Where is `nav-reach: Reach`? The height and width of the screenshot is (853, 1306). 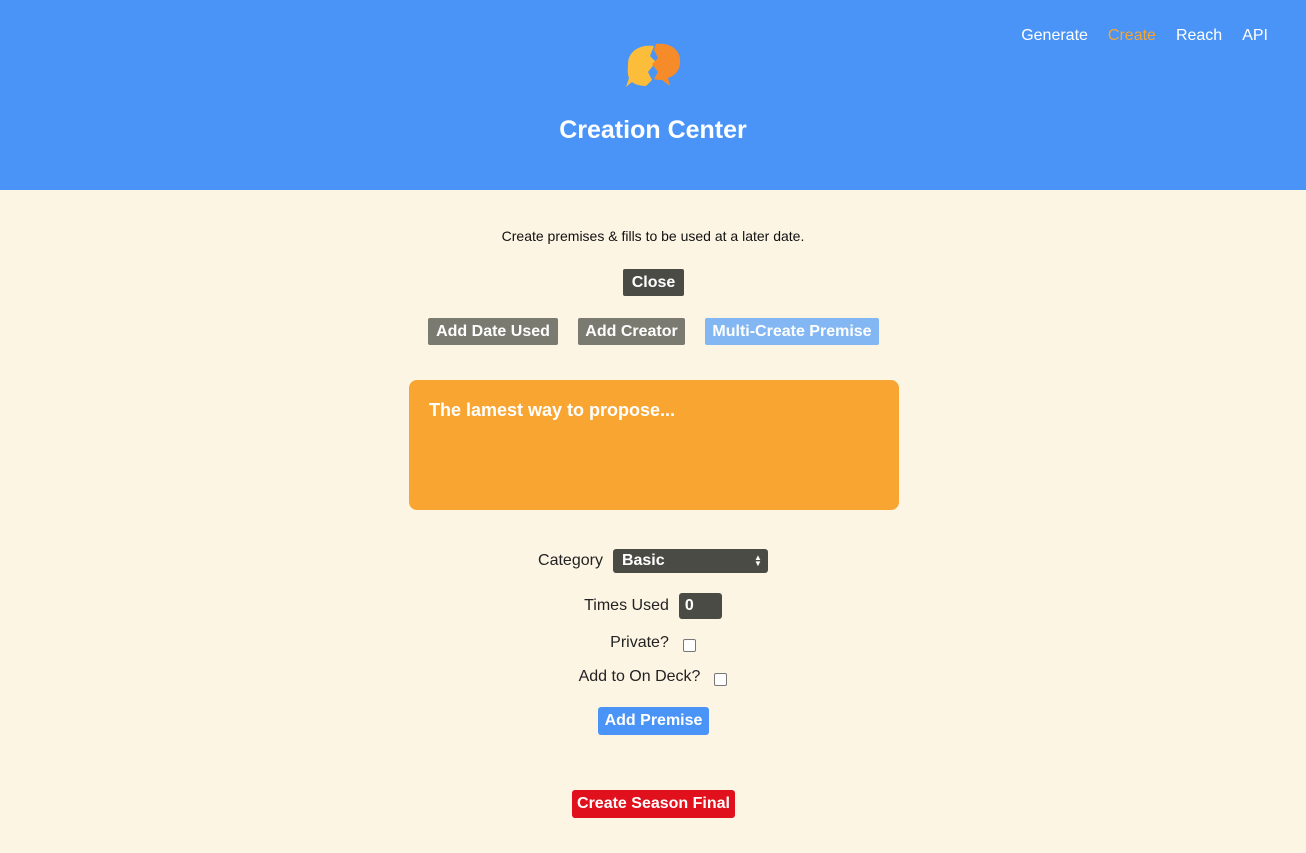 nav-reach: Reach is located at coordinates (1199, 36).